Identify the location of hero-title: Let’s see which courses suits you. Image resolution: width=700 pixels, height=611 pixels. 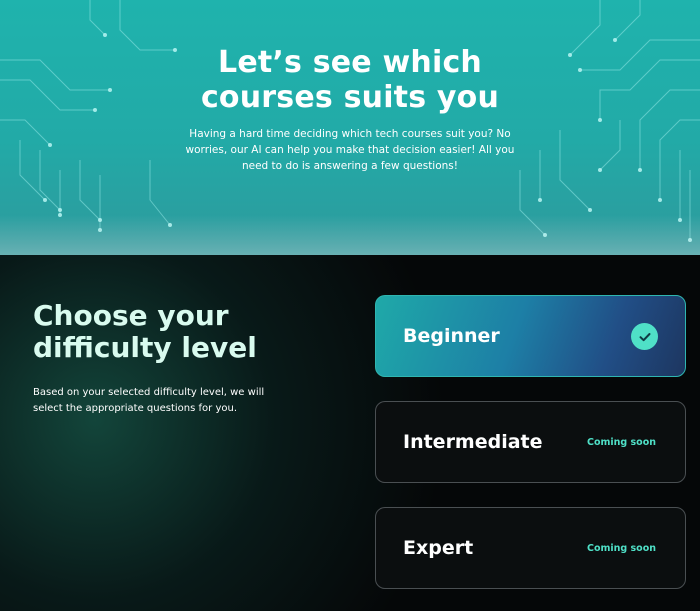
(350, 80).